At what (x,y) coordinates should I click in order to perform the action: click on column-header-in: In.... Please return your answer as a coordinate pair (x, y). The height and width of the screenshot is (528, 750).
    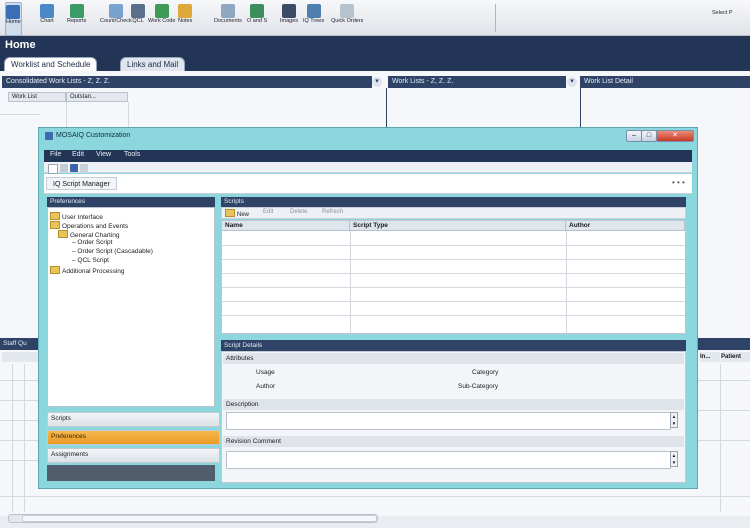
    Looking at the image, I should click on (710, 357).